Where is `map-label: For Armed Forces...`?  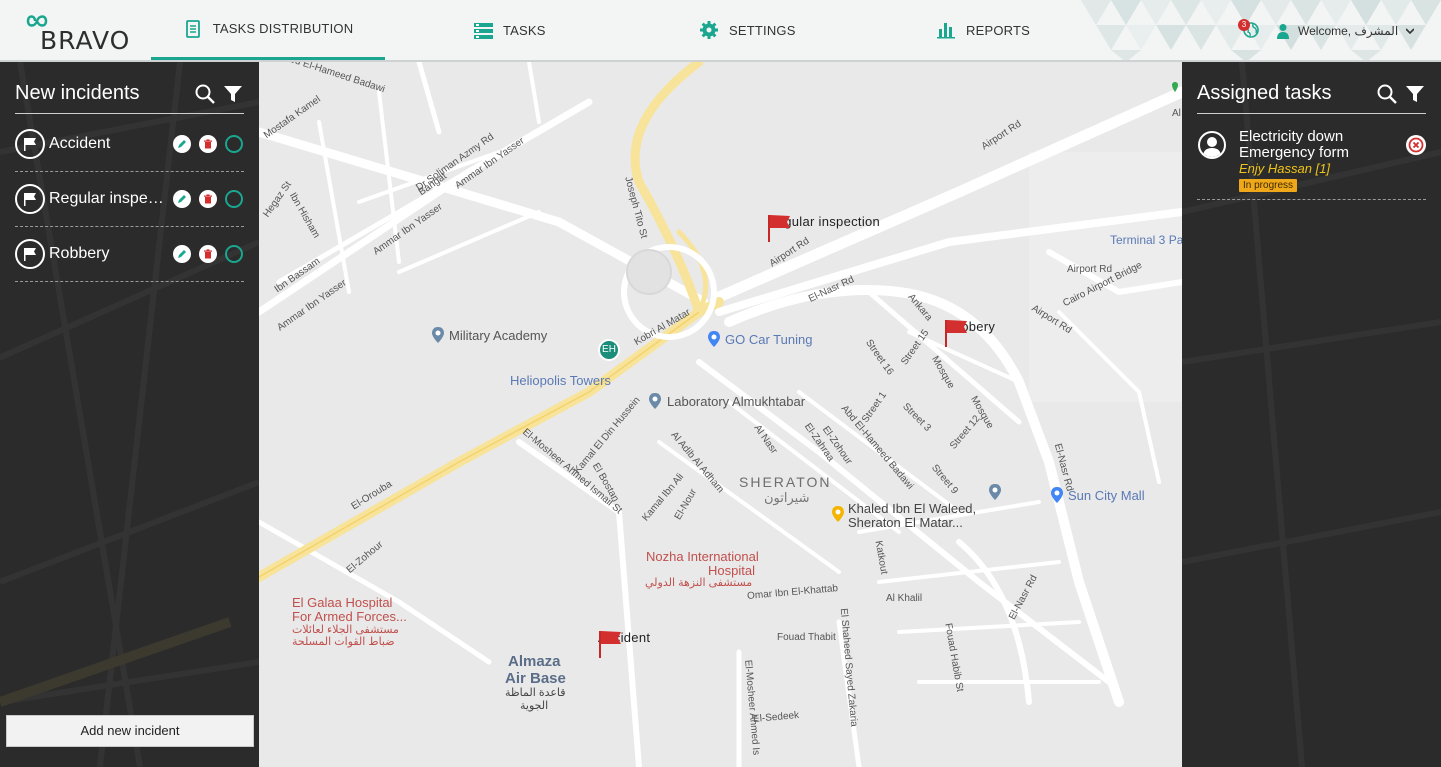
map-label: For Armed Forces... is located at coordinates (349, 616).